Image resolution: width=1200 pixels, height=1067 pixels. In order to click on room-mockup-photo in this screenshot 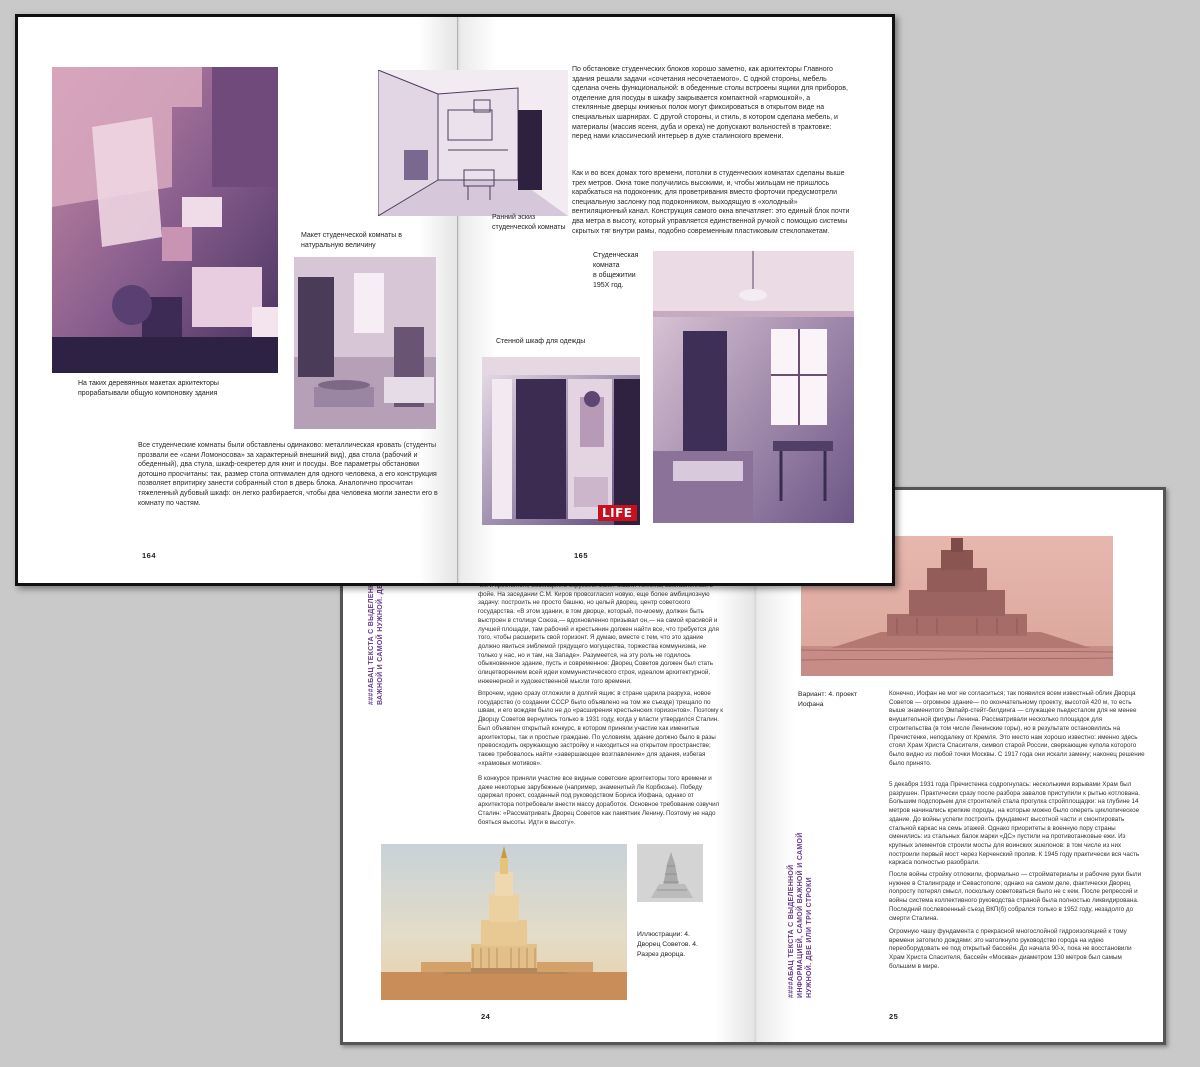, I will do `click(365, 343)`.